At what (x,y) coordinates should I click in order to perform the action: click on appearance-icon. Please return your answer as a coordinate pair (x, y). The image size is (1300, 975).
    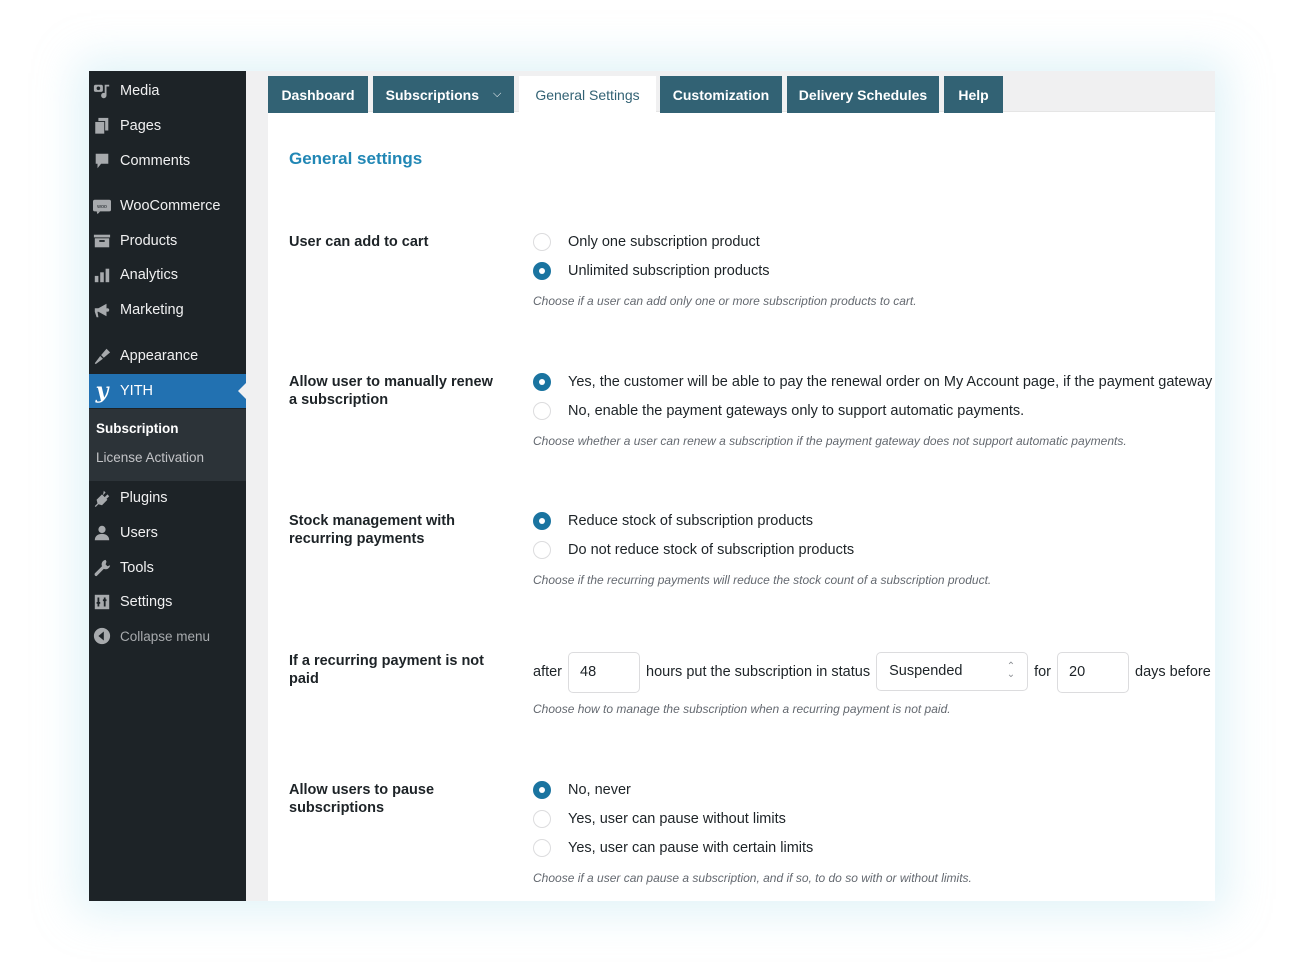
    Looking at the image, I should click on (102, 356).